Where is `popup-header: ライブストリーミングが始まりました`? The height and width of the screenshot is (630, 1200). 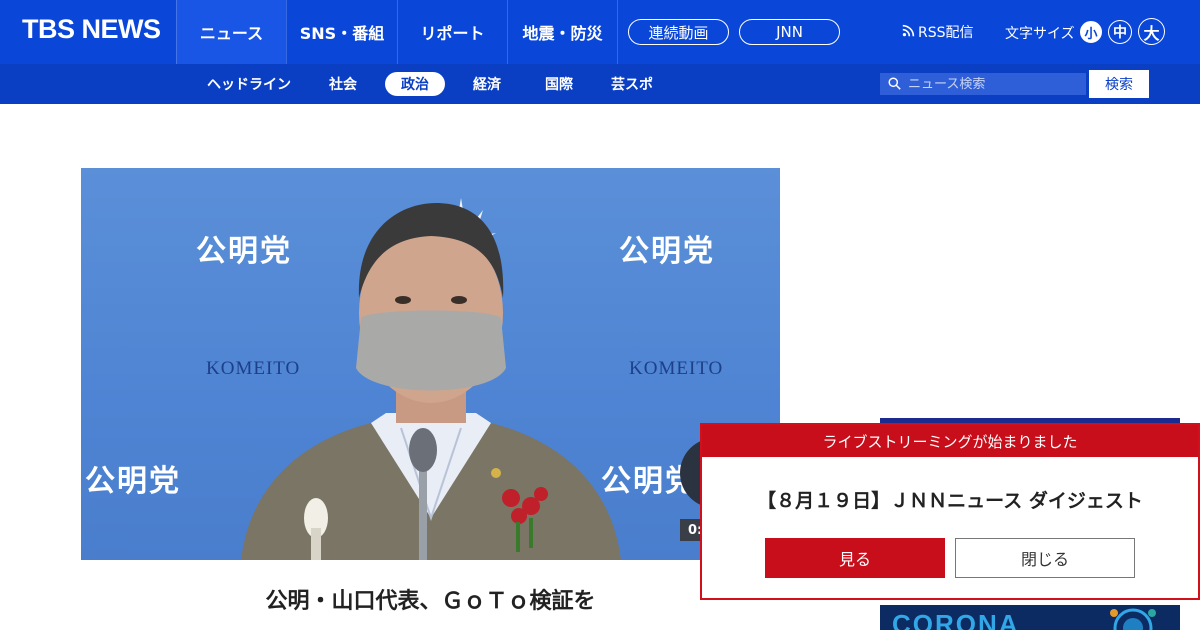
popup-header: ライブストリーミングが始まりました is located at coordinates (950, 441).